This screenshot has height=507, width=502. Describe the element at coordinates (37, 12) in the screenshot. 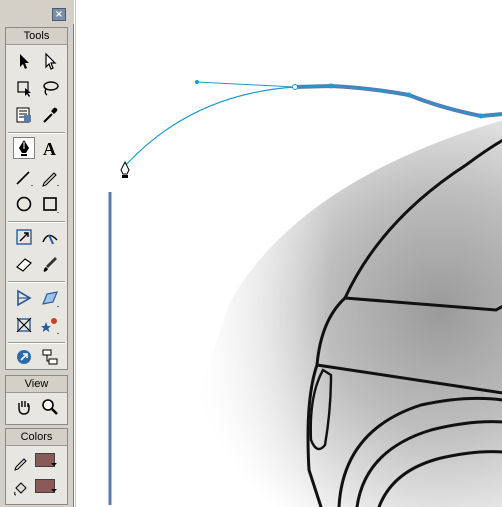

I see `panel-titlebar: ×` at that location.